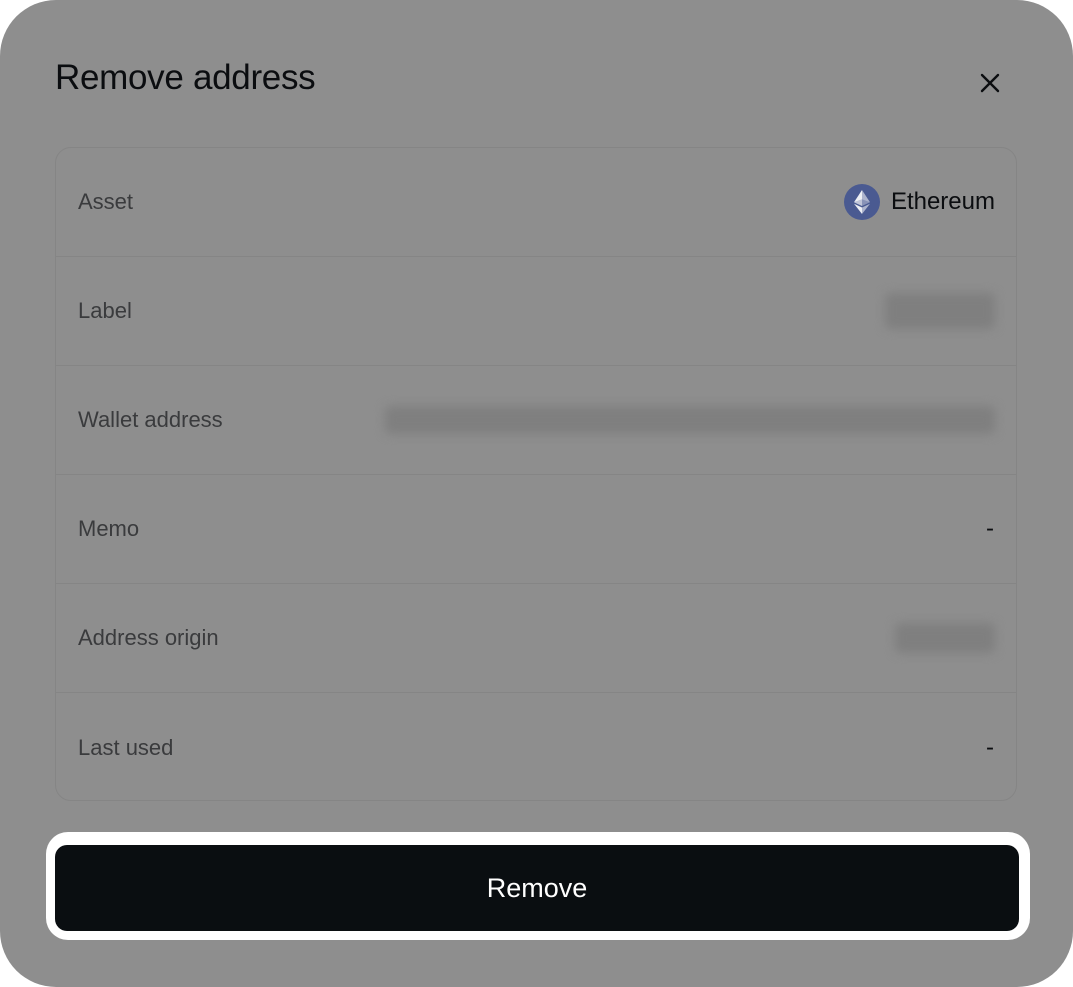 The width and height of the screenshot is (1073, 987). Describe the element at coordinates (185, 77) in the screenshot. I see `dialog-title: Remove address` at that location.